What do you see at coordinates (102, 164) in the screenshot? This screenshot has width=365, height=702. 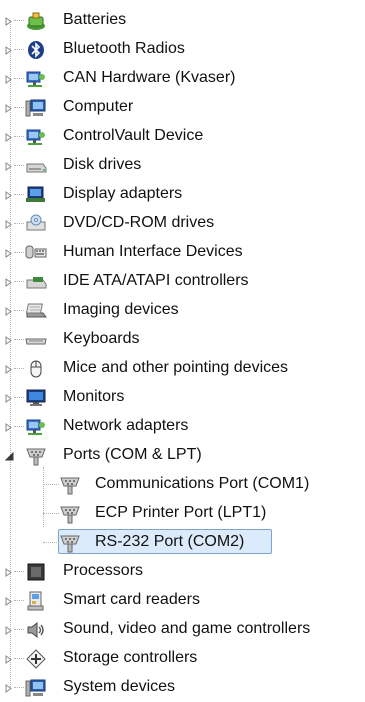 I see `tree-category-label: Disk drives` at bounding box center [102, 164].